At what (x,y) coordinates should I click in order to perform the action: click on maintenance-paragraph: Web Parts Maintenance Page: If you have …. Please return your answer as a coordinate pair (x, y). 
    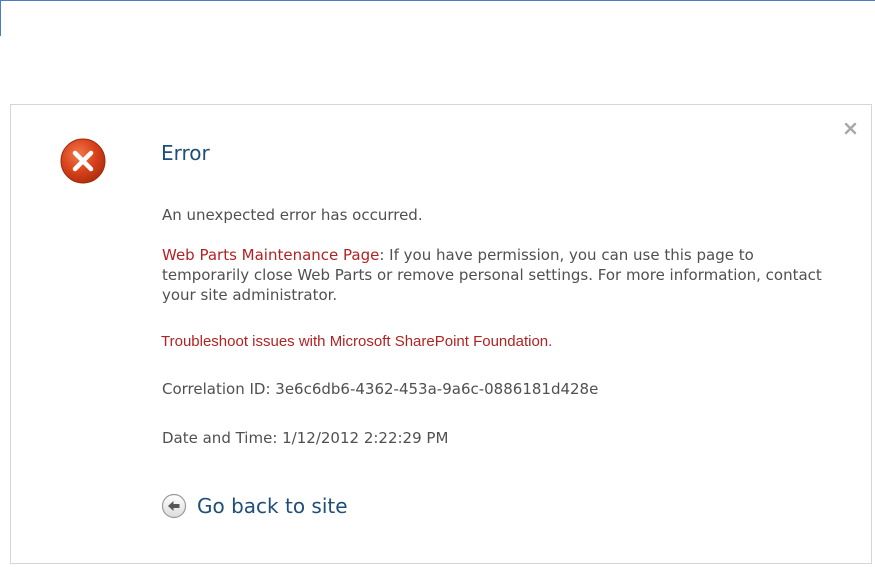
    Looking at the image, I should click on (502, 275).